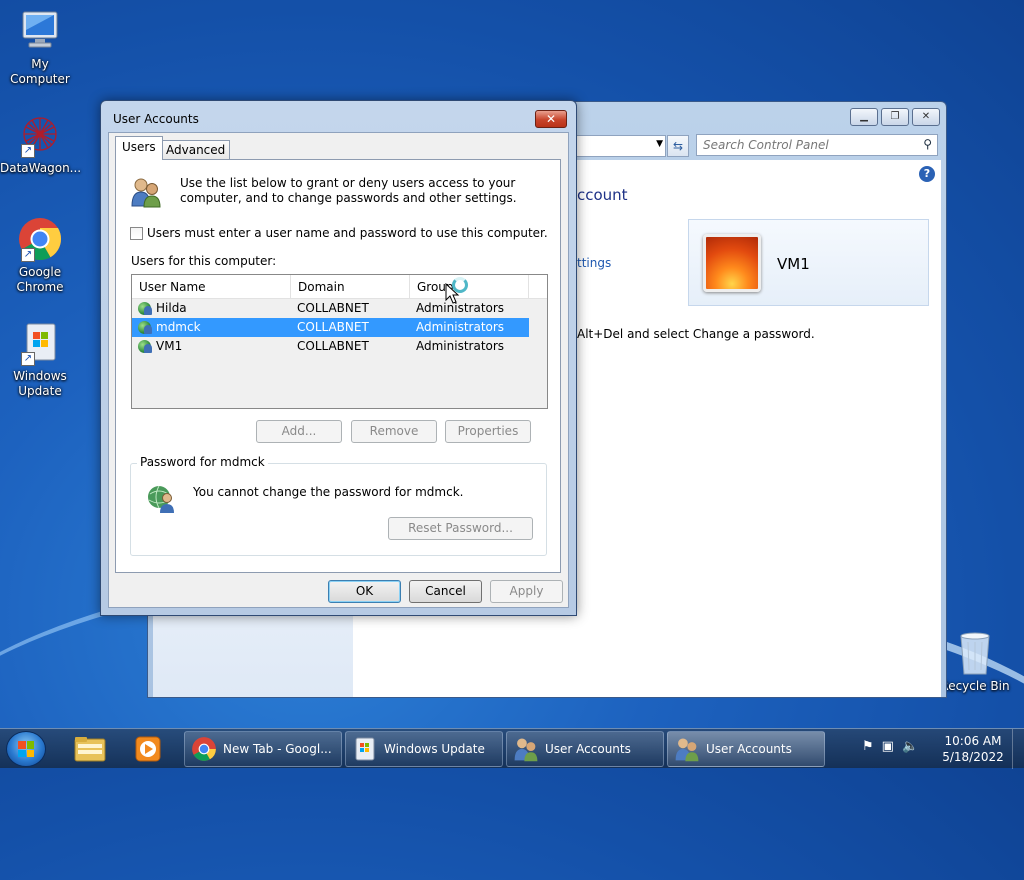 Image resolution: width=1024 pixels, height=880 pixels. Describe the element at coordinates (868, 746) in the screenshot. I see `action-center-flag-icon: ⚑` at that location.